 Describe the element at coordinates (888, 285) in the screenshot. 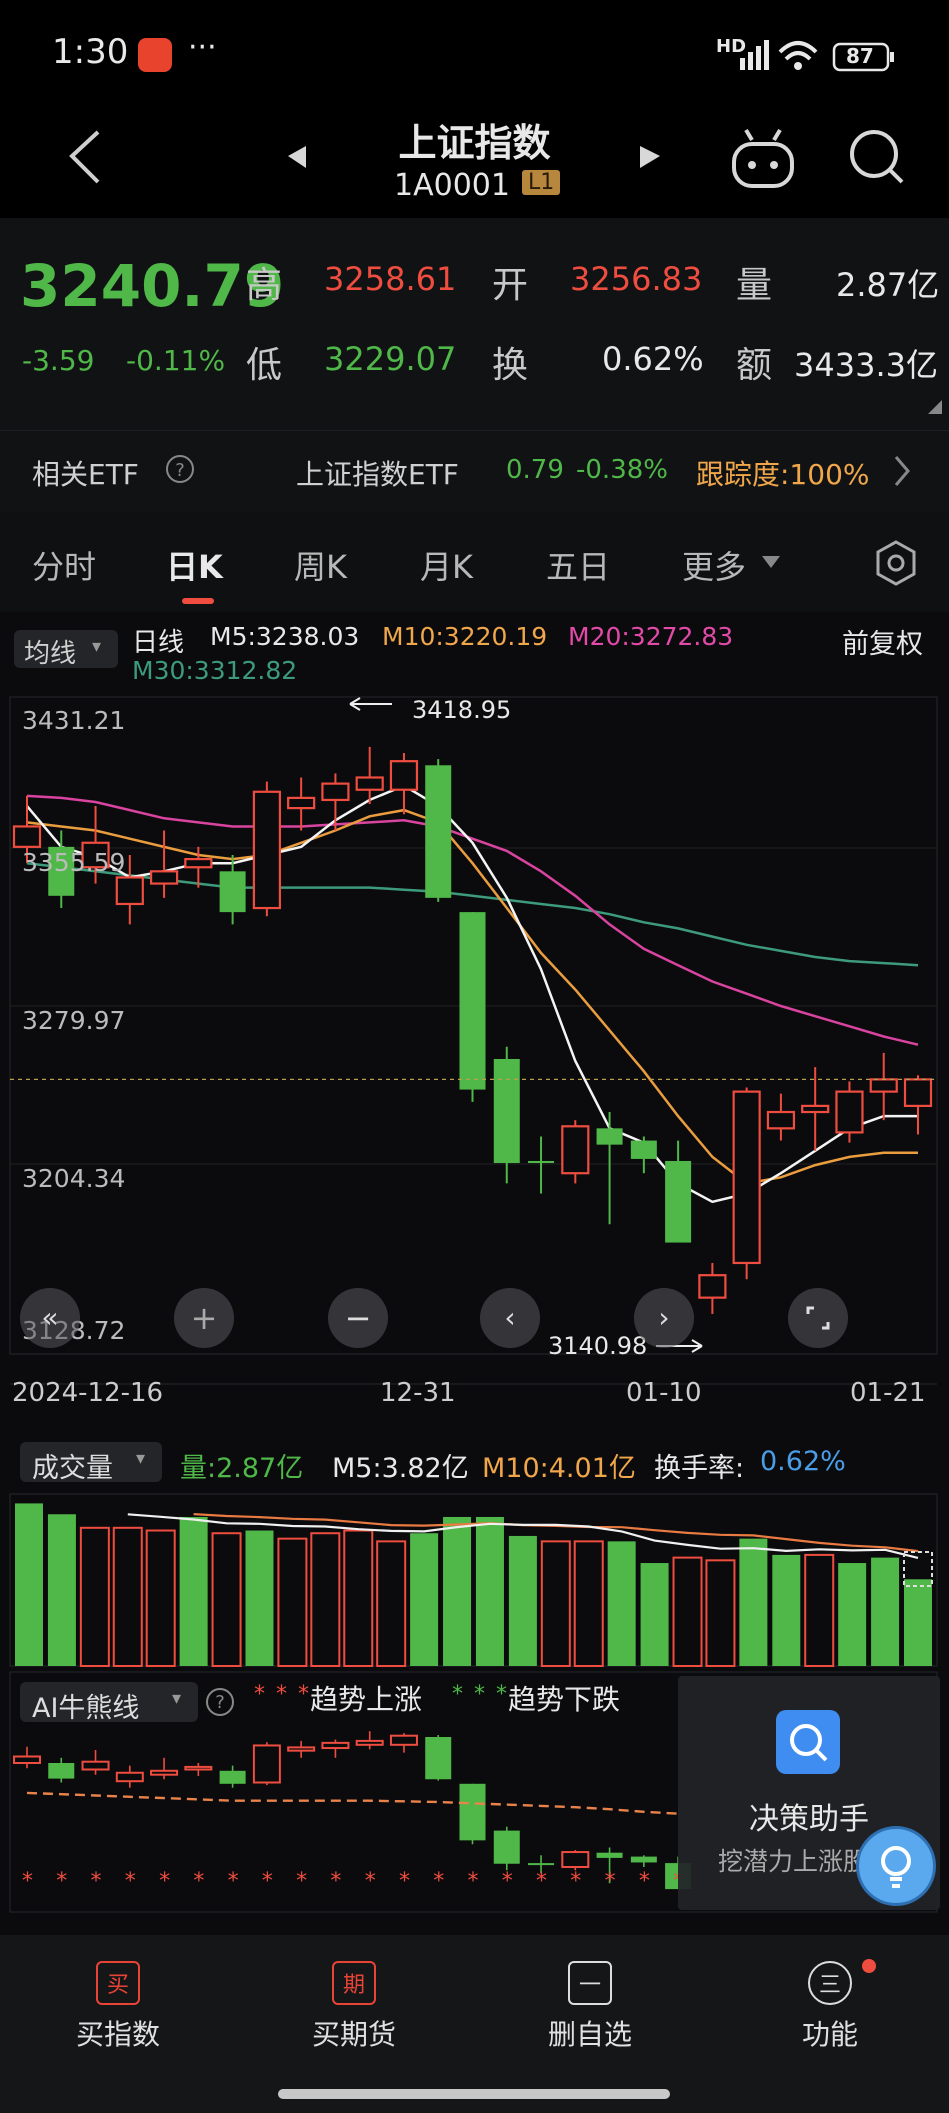

I see `volume-value: 2.87亿` at that location.